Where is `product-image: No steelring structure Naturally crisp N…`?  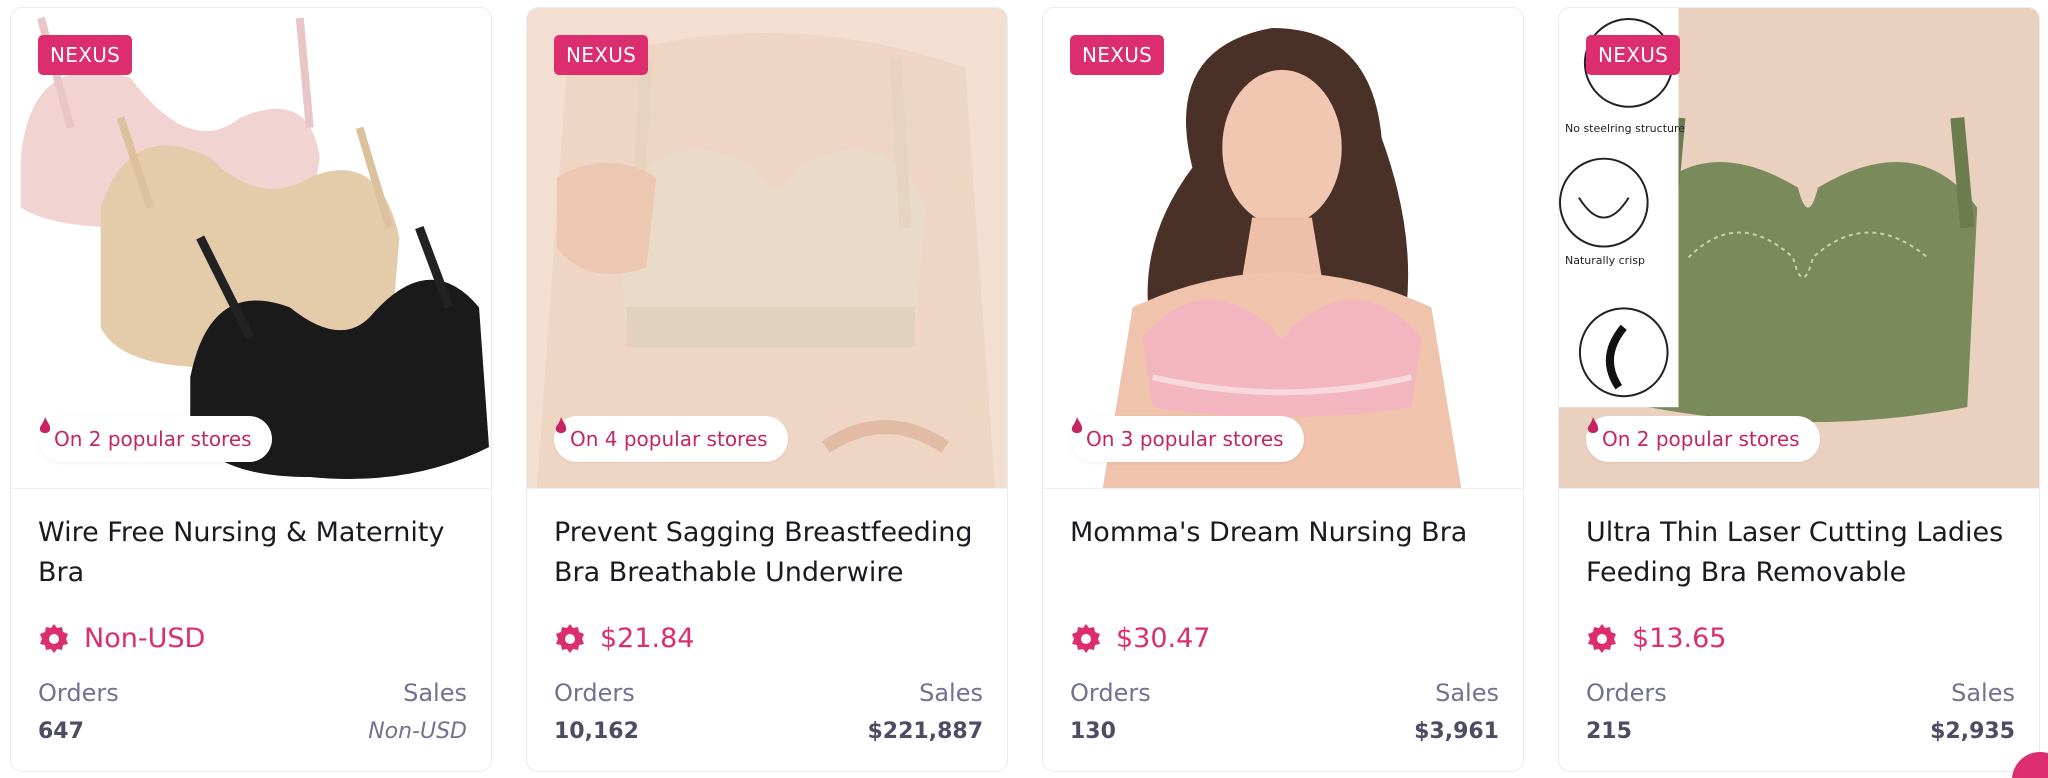 product-image: No steelring structure Naturally crisp N… is located at coordinates (1799, 248).